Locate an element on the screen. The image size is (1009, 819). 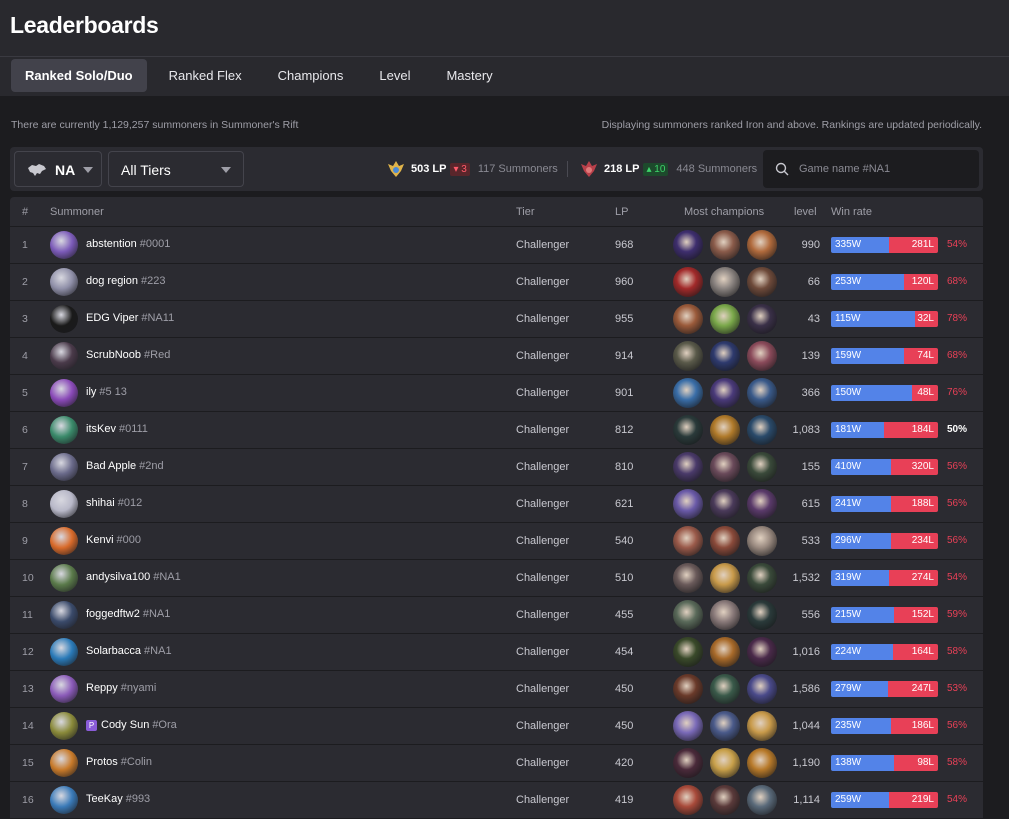
summoner-name: EDG Viper #NA11 is located at coordinates (130, 318).